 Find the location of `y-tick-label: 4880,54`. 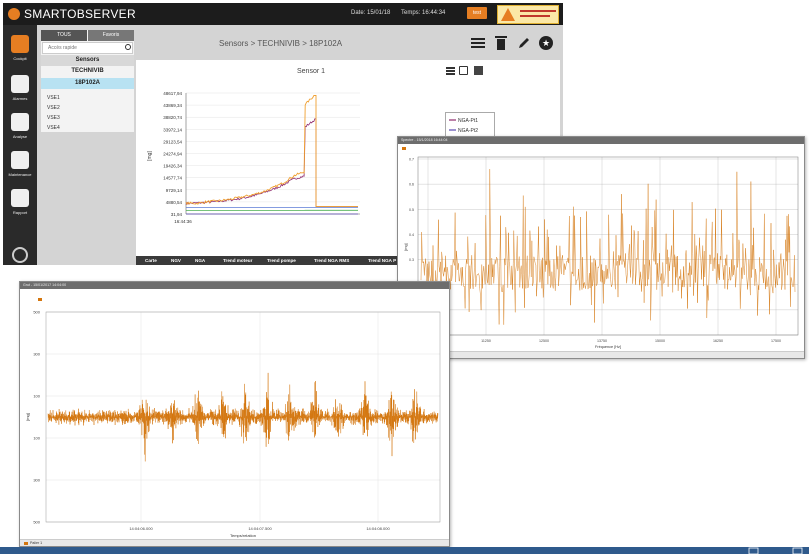

y-tick-label: 4880,54 is located at coordinates (174, 202).